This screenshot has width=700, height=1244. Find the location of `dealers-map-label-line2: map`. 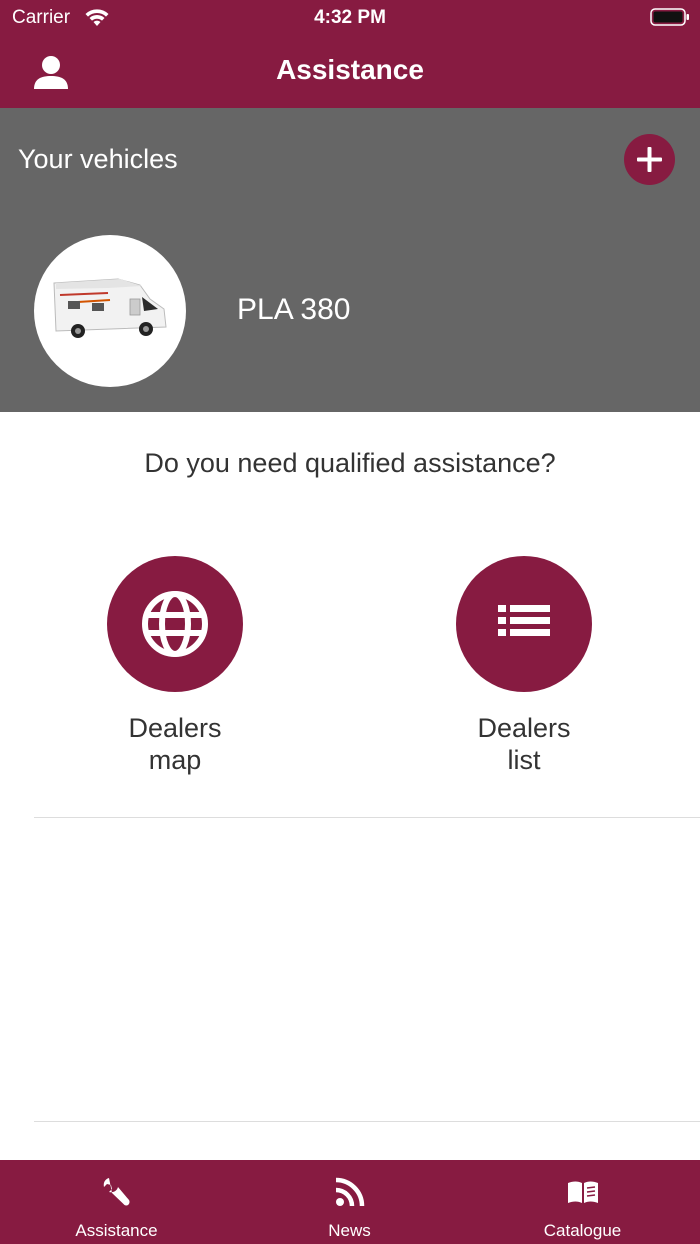

dealers-map-label-line2: map is located at coordinates (175, 760).